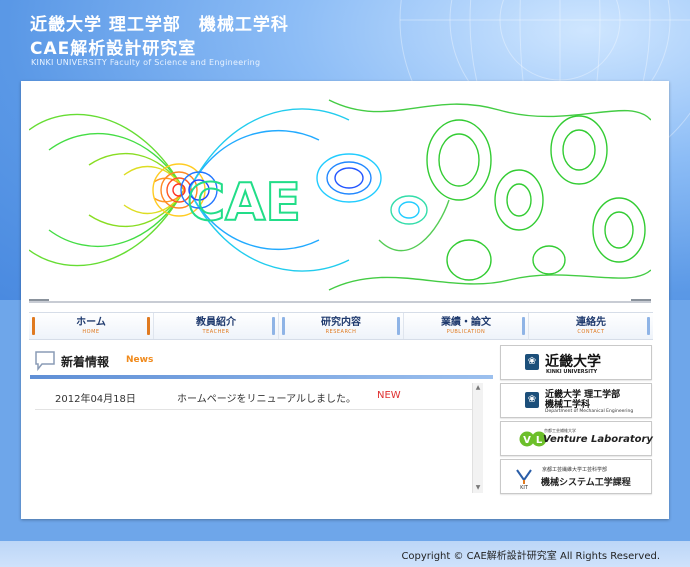  I want to click on nav-item-publication: 業績・論文 PUBLICATION, so click(466, 326).